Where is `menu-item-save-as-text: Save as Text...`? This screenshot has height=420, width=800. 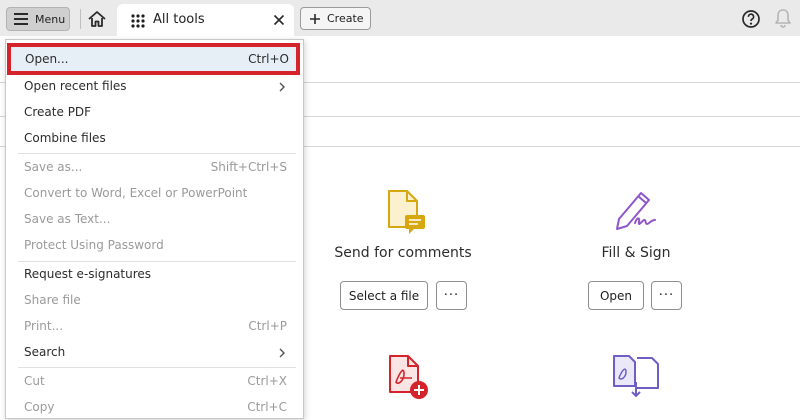 menu-item-save-as-text: Save as Text... is located at coordinates (154, 220).